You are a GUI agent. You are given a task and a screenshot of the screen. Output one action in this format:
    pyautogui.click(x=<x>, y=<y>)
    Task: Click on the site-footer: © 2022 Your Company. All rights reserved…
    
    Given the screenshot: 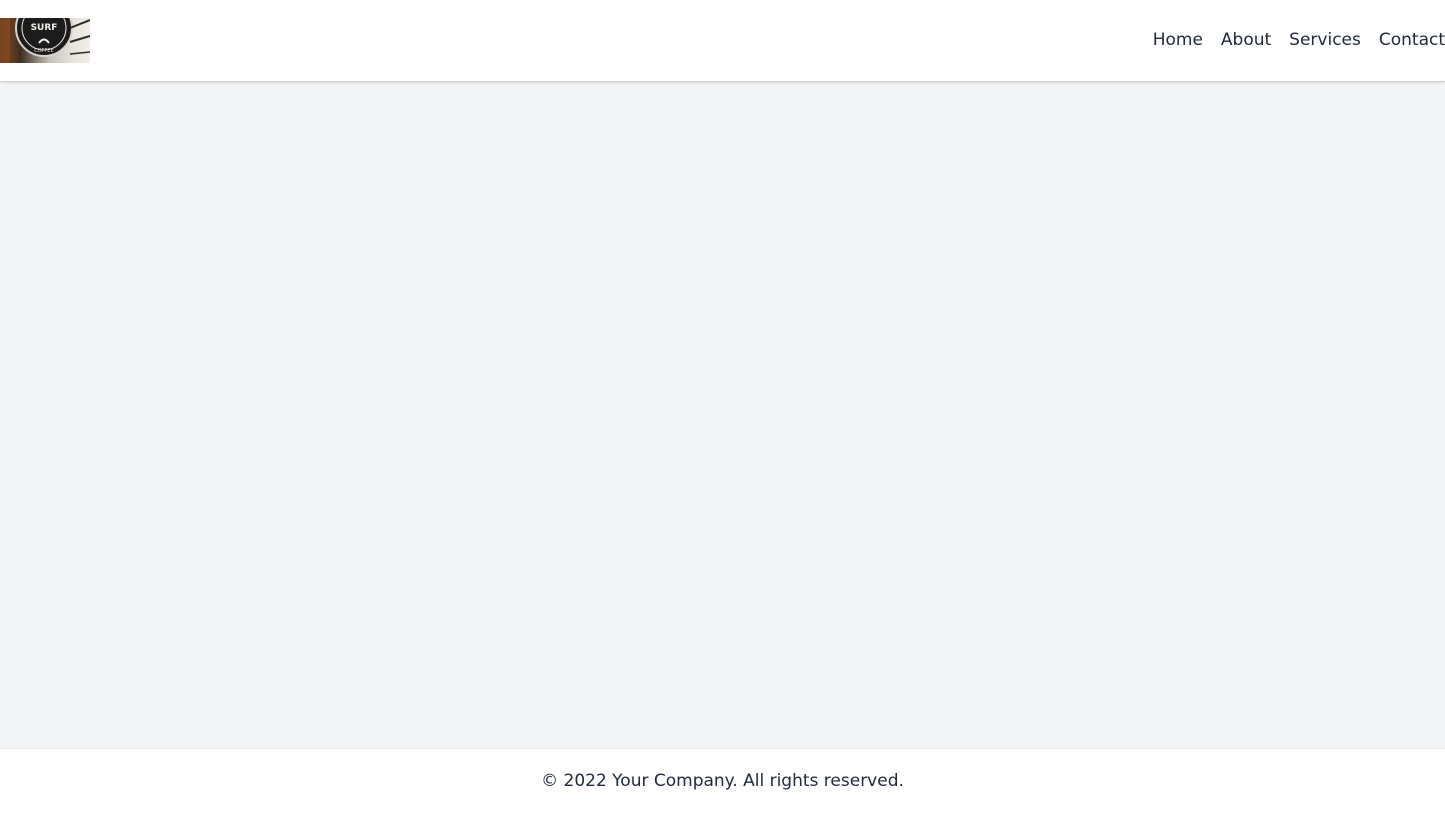 What is the action you would take?
    pyautogui.click(x=722, y=780)
    